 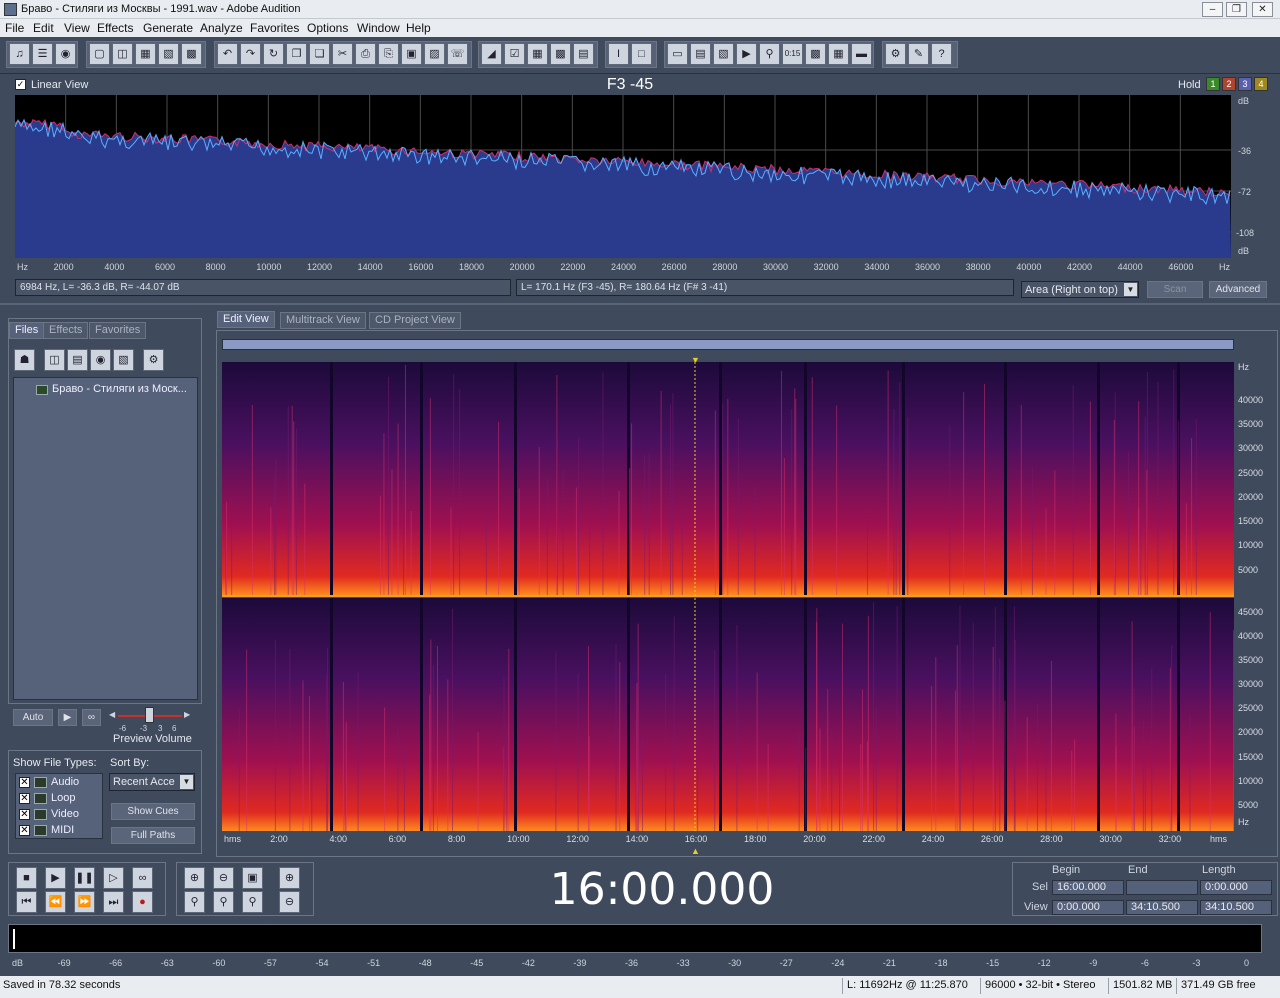 I want to click on tab-effects: Effects, so click(x=66, y=330).